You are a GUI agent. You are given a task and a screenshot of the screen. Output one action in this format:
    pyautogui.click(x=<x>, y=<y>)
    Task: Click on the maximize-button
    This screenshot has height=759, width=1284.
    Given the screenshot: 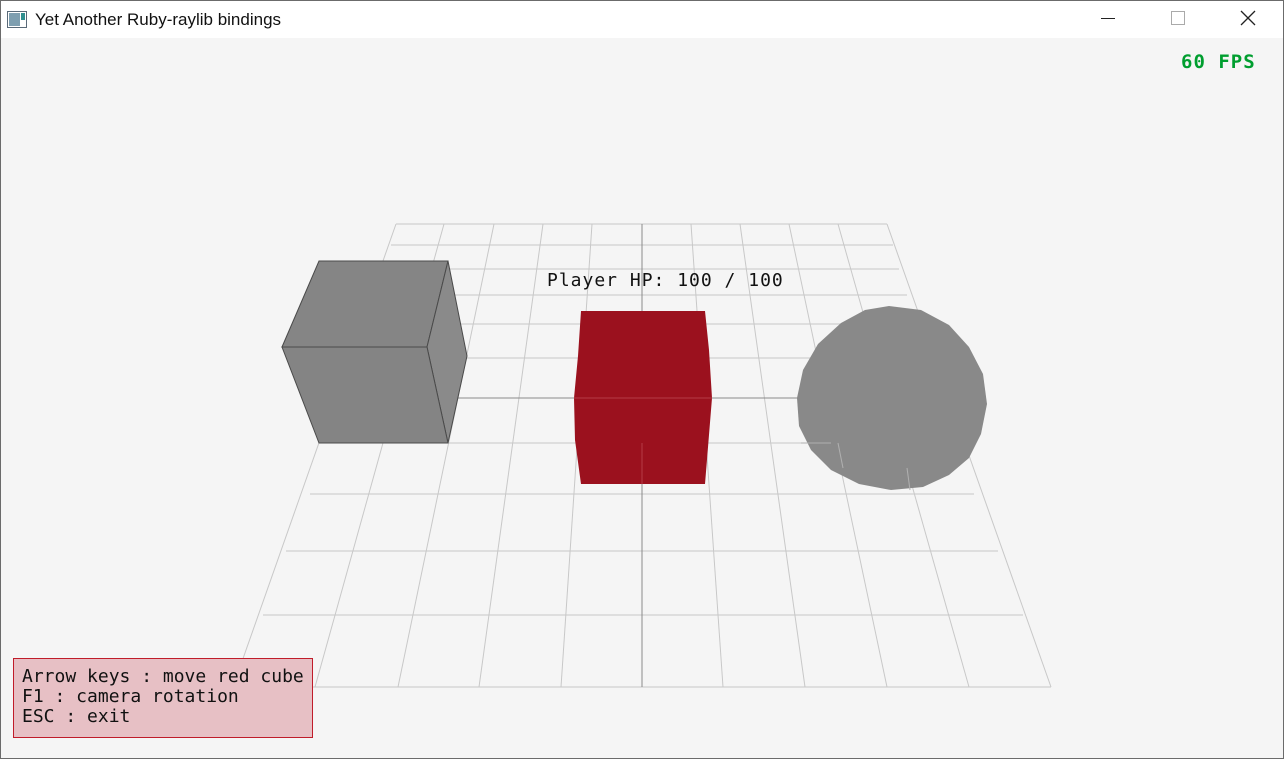 What is the action you would take?
    pyautogui.click(x=1178, y=19)
    